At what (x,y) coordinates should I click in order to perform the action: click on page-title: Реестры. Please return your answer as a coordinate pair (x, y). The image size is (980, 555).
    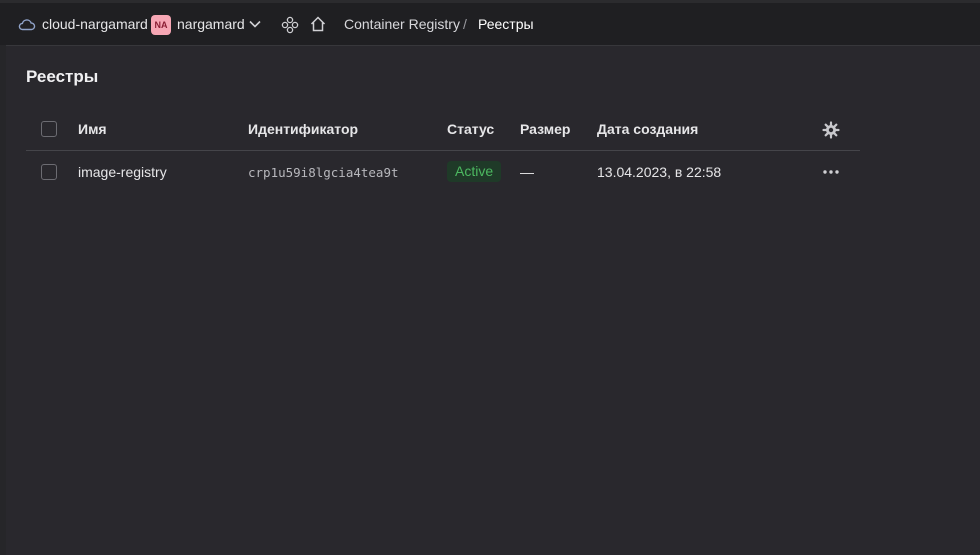
    Looking at the image, I should click on (62, 76).